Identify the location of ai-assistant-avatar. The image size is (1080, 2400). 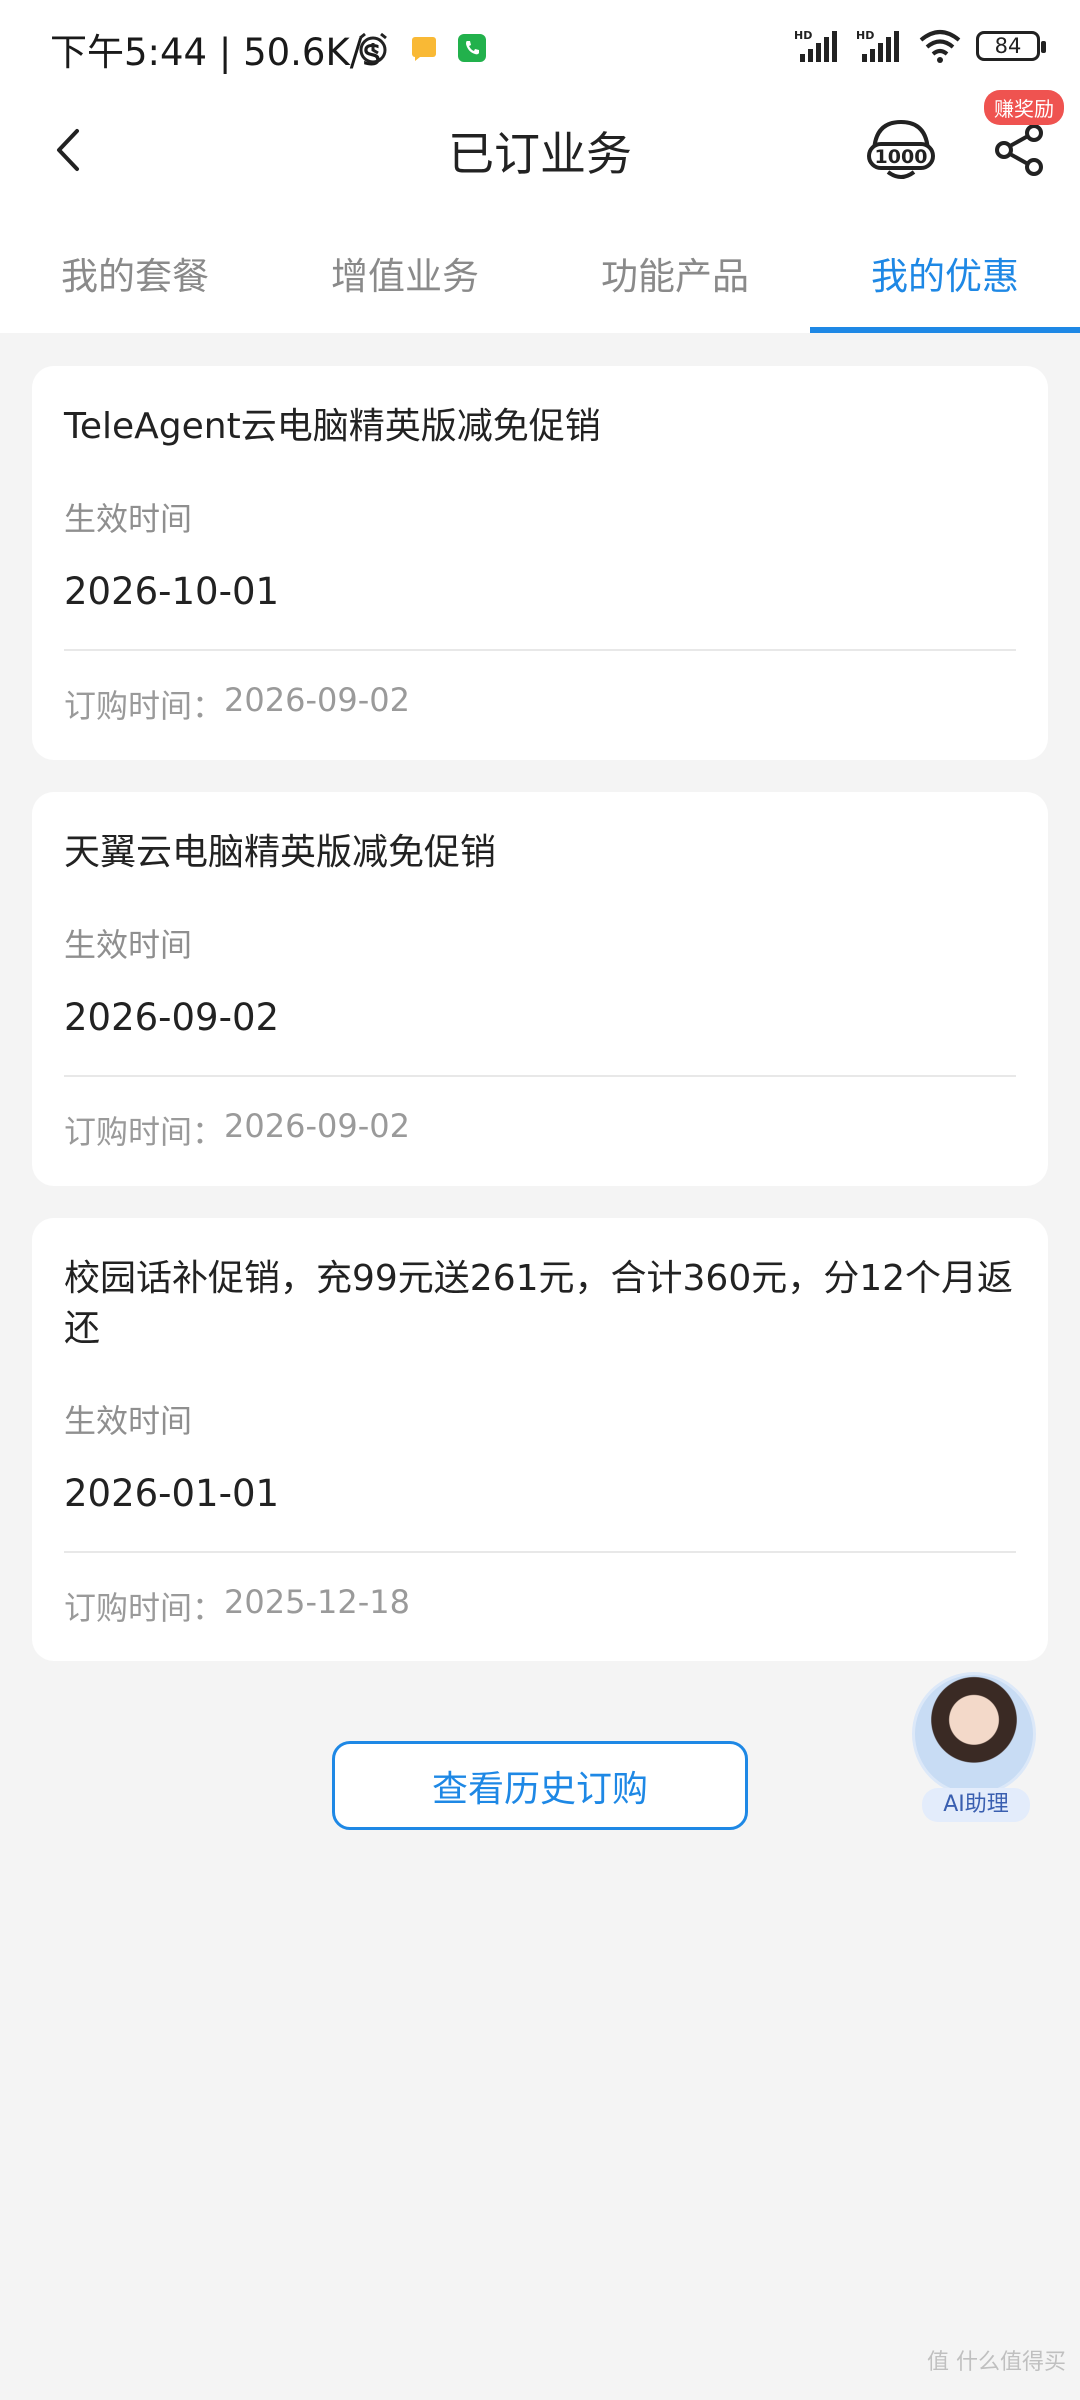
(974, 1734).